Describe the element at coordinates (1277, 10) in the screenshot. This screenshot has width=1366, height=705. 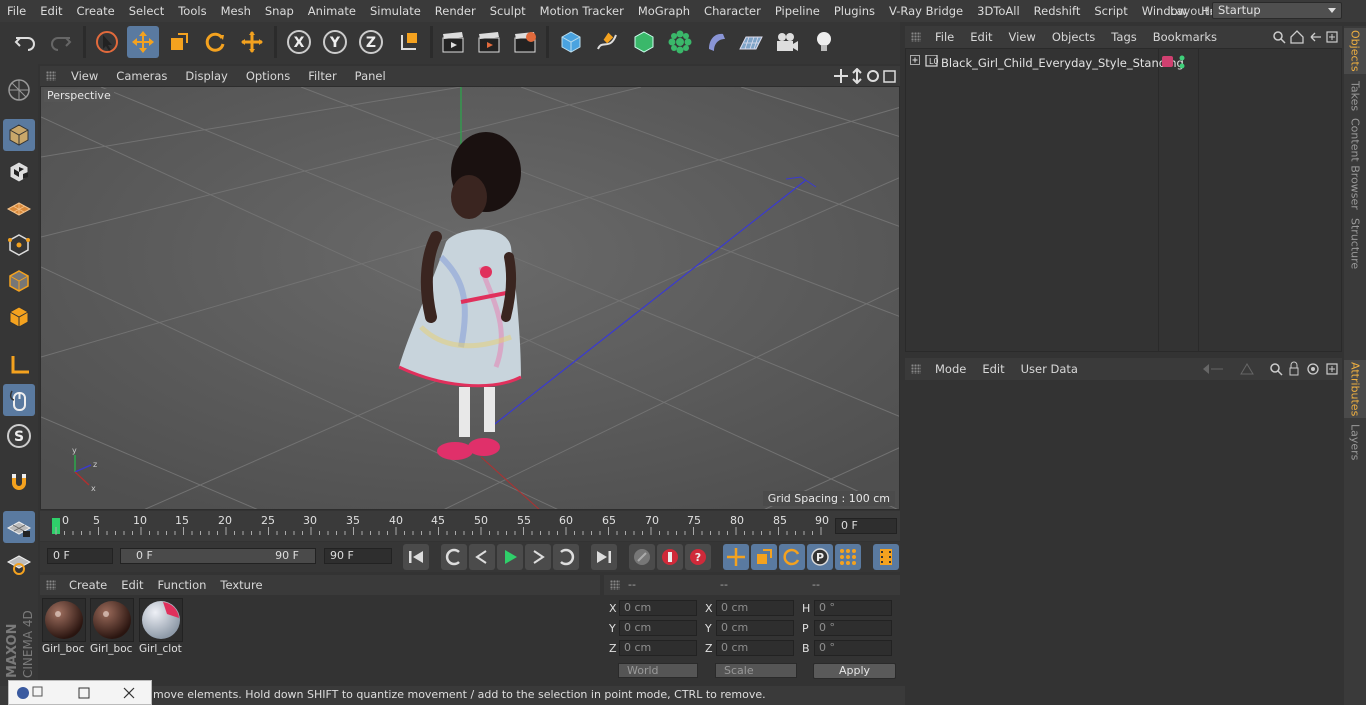
I see `layout-select: Startup` at that location.